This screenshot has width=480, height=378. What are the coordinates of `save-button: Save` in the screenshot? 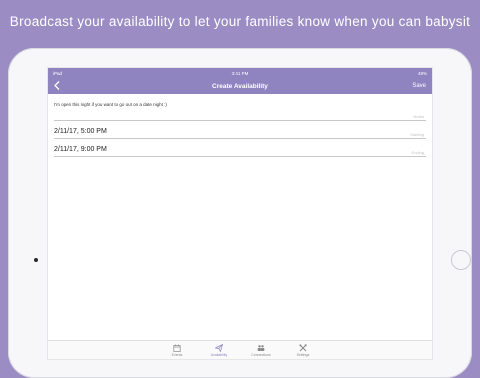 It's located at (419, 86).